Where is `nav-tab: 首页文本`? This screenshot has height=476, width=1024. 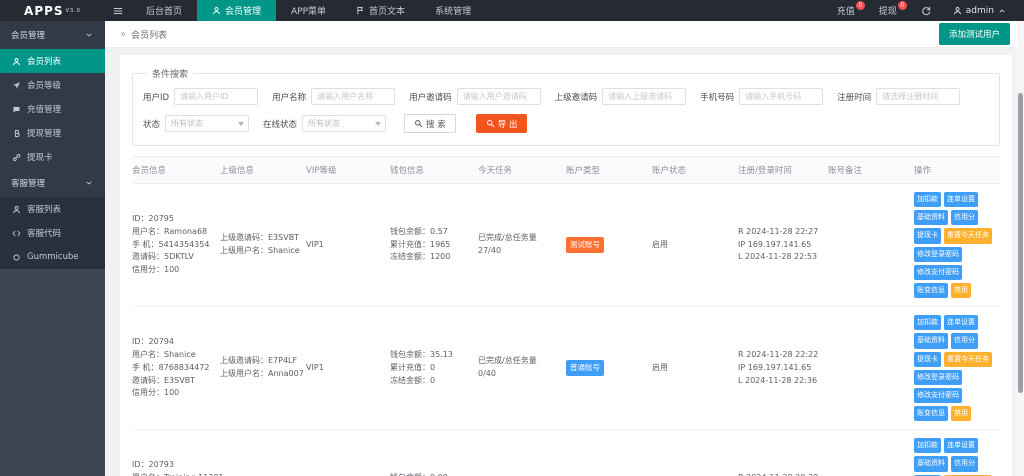 nav-tab: 首页文本 is located at coordinates (380, 10).